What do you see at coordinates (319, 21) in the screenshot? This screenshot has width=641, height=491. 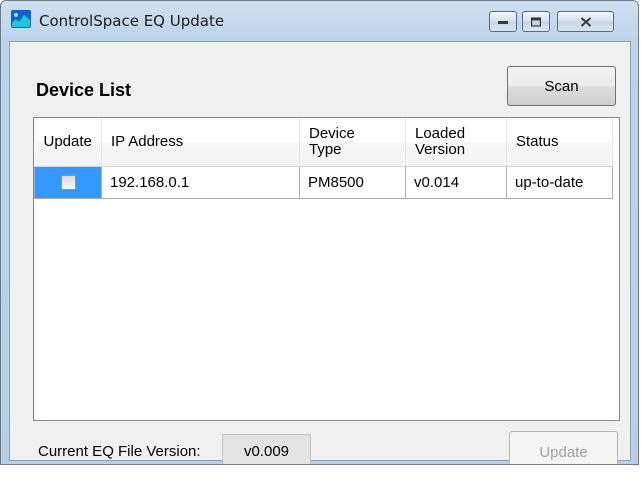 I see `title-bar: ControlSpace EQ Update` at bounding box center [319, 21].